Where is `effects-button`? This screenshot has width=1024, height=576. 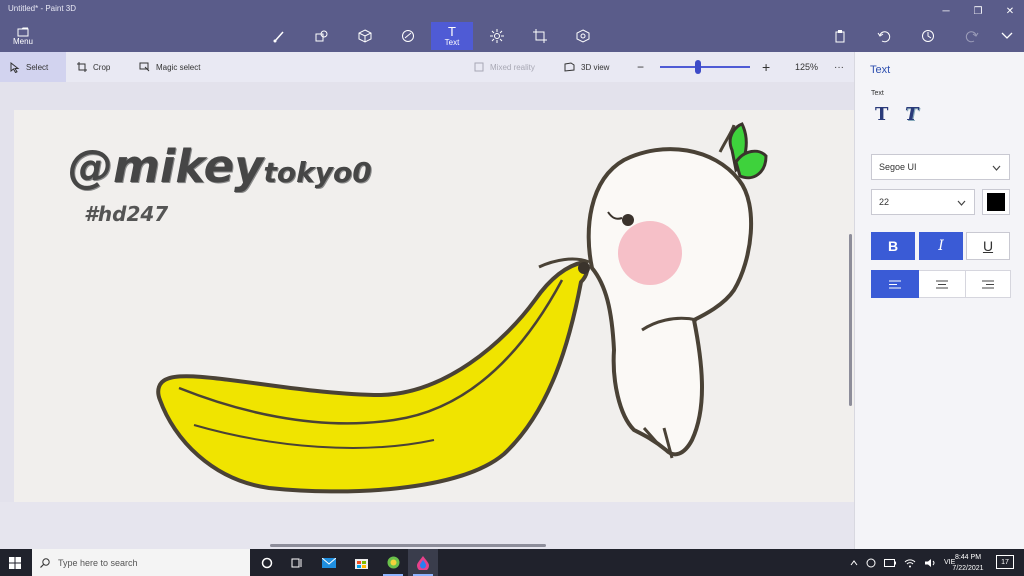 effects-button is located at coordinates (497, 36).